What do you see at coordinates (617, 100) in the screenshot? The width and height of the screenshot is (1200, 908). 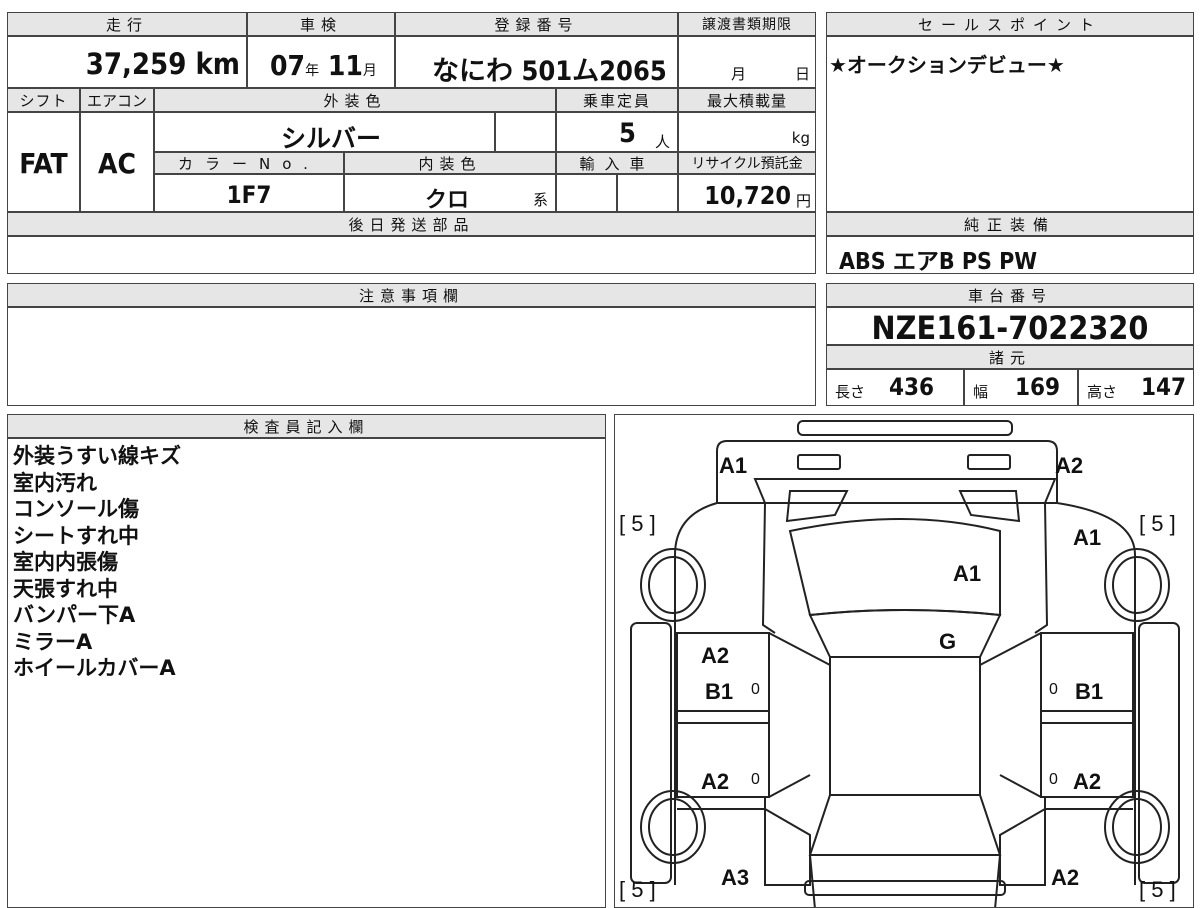 I see `capacity-header: 乗車定員` at bounding box center [617, 100].